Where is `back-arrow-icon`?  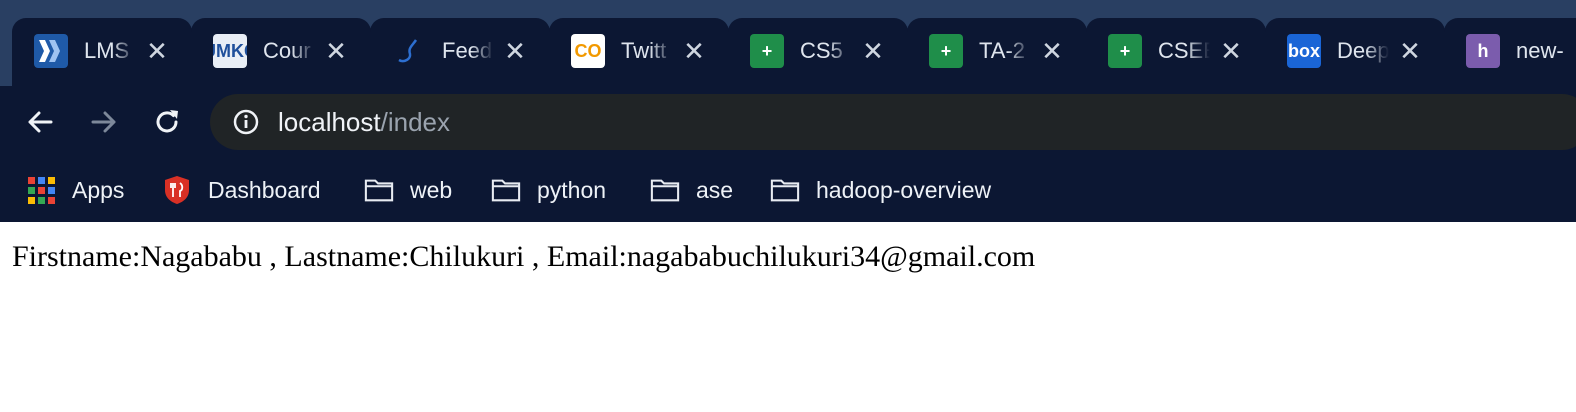 back-arrow-icon is located at coordinates (40, 122).